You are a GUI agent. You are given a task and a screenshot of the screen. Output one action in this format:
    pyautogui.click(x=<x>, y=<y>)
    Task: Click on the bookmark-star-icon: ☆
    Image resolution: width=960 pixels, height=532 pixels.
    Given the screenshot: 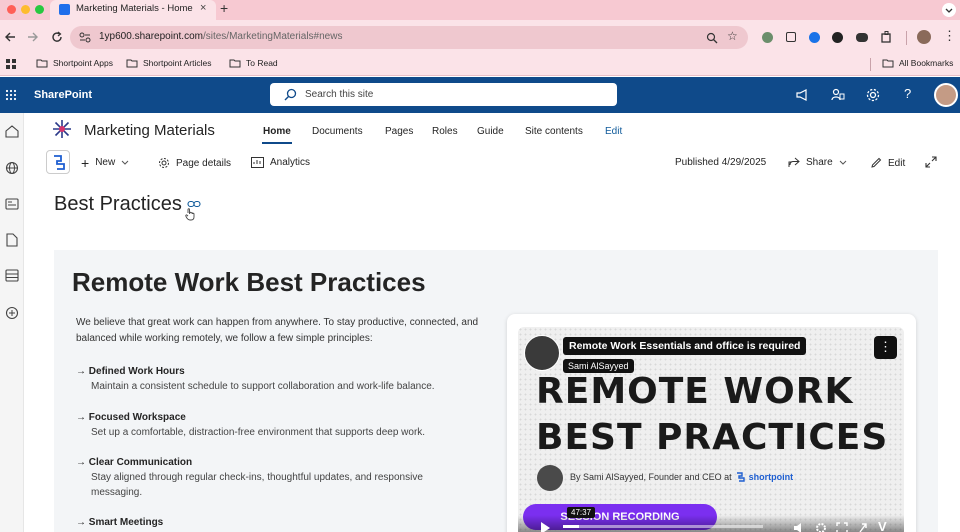 What is the action you would take?
    pyautogui.click(x=732, y=36)
    